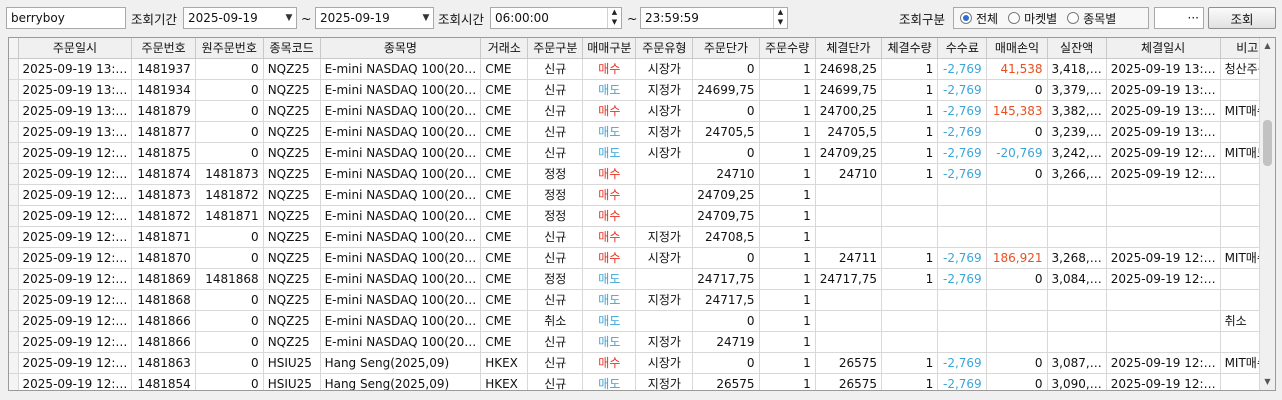 The width and height of the screenshot is (1282, 400). I want to click on mode-radio-symbol: 종목별, so click(1091, 18).